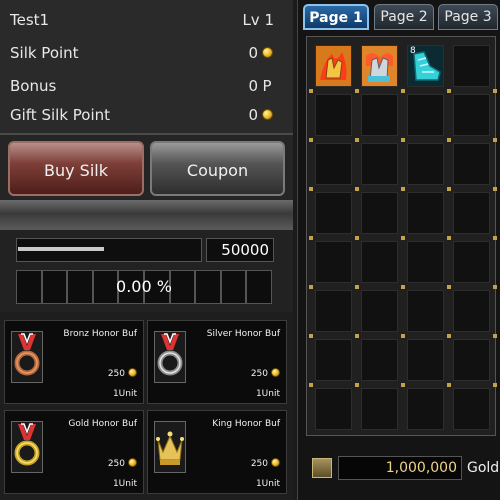 The height and width of the screenshot is (500, 500). Describe the element at coordinates (74, 452) in the screenshot. I see `shop-item-gold-honor-buf: Gold Honor Buf 250 1Unit` at that location.